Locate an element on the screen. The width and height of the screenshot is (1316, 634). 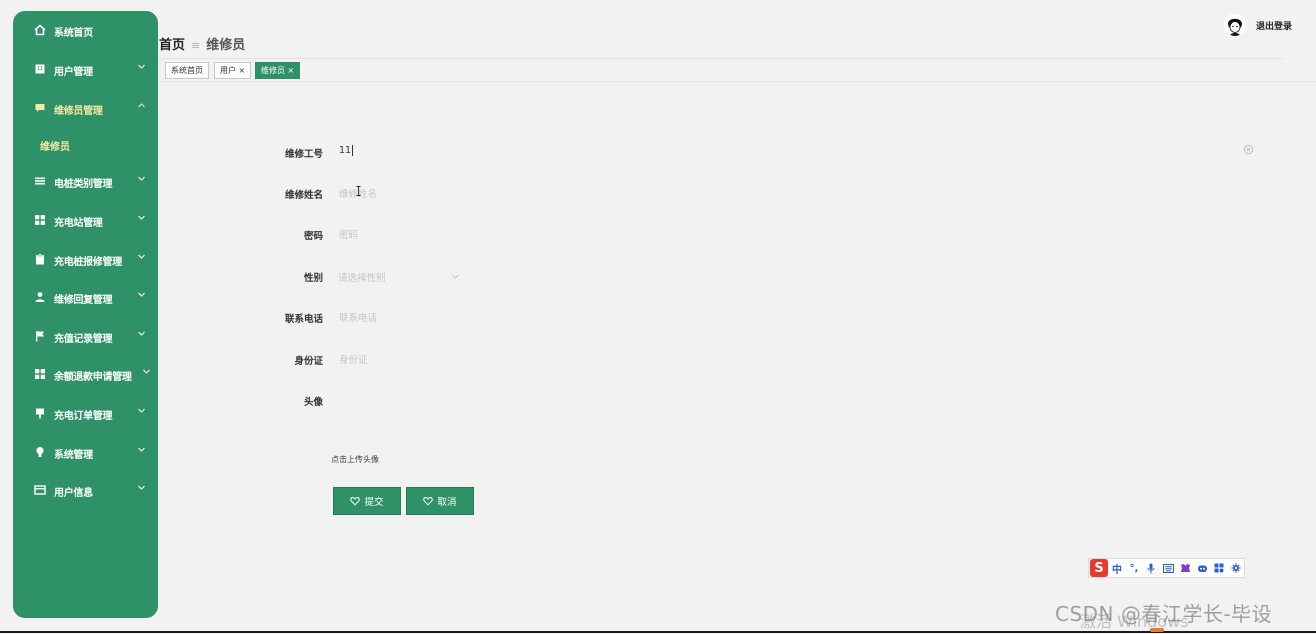
sidebar-item-label: 维修回复管理 is located at coordinates (83, 300).